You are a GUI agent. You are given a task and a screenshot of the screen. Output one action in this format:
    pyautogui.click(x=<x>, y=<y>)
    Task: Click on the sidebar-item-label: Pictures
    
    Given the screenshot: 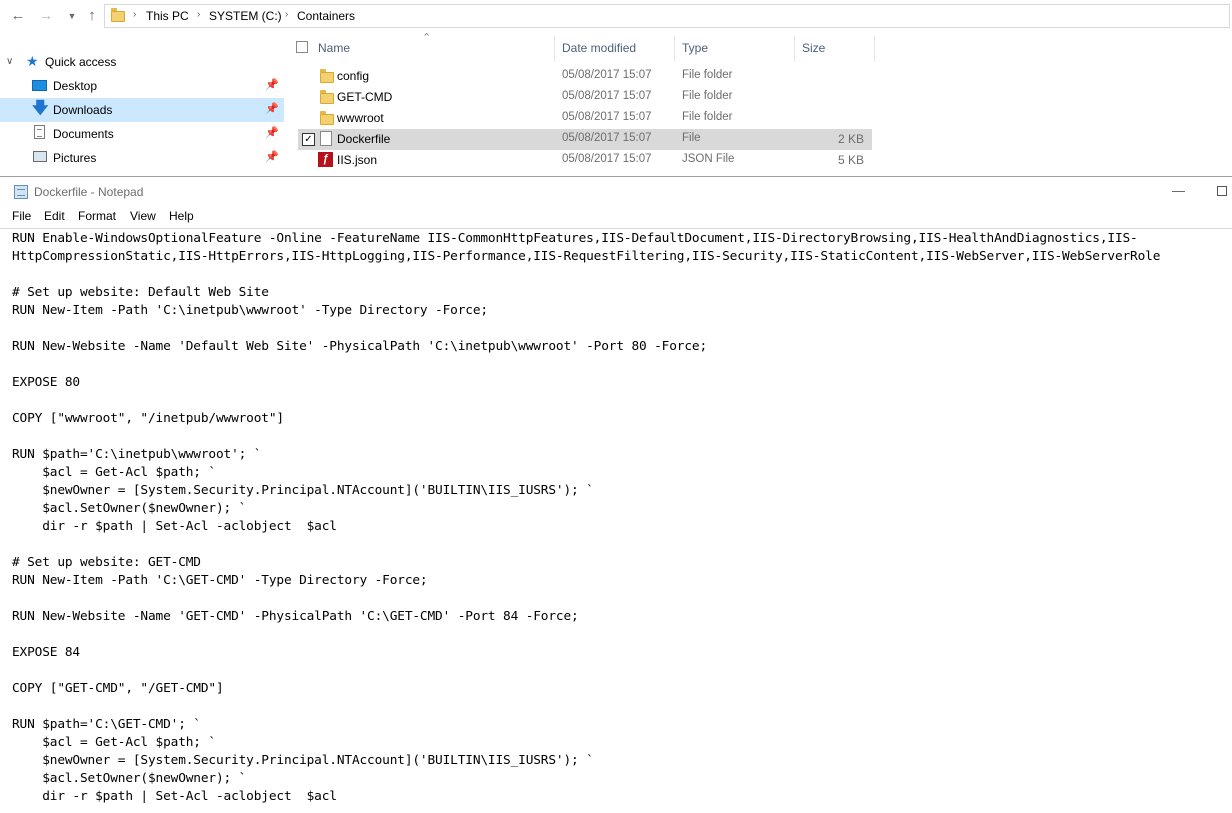 What is the action you would take?
    pyautogui.click(x=75, y=158)
    